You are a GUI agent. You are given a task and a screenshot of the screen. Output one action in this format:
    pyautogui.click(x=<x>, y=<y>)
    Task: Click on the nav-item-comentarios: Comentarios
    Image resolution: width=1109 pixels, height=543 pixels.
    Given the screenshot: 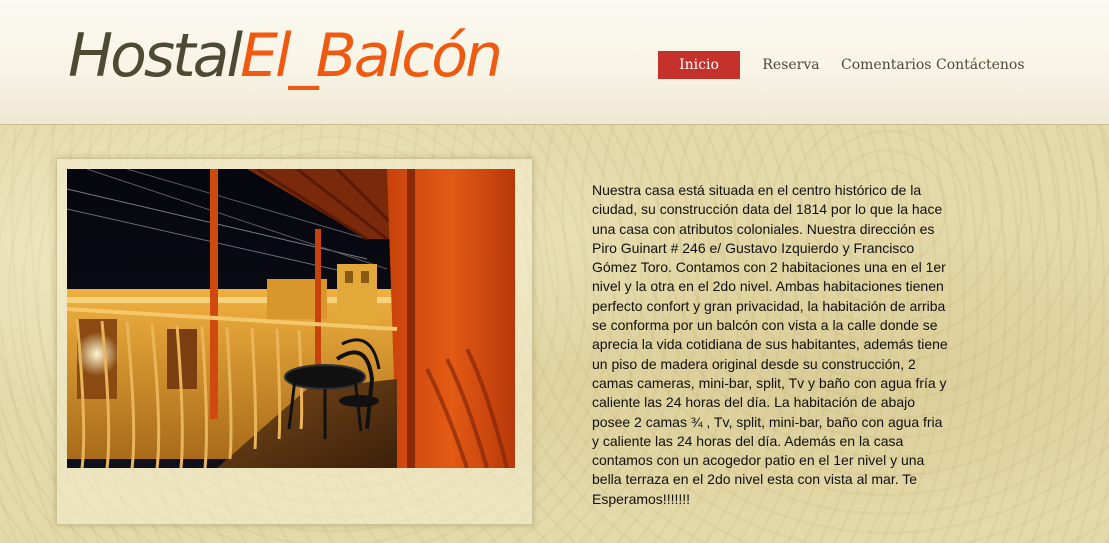 What is the action you would take?
    pyautogui.click(x=886, y=65)
    